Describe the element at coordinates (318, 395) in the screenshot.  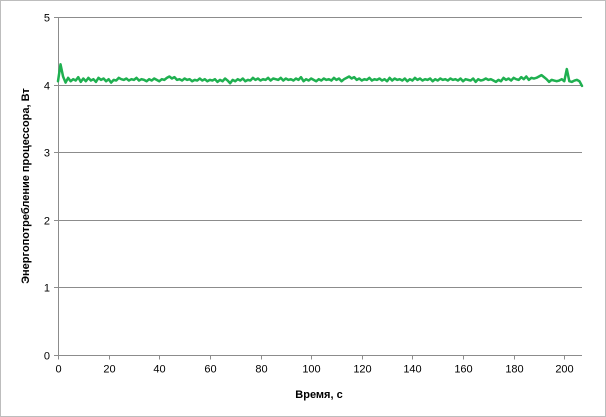
I see `x-axis-title: Время, с` at that location.